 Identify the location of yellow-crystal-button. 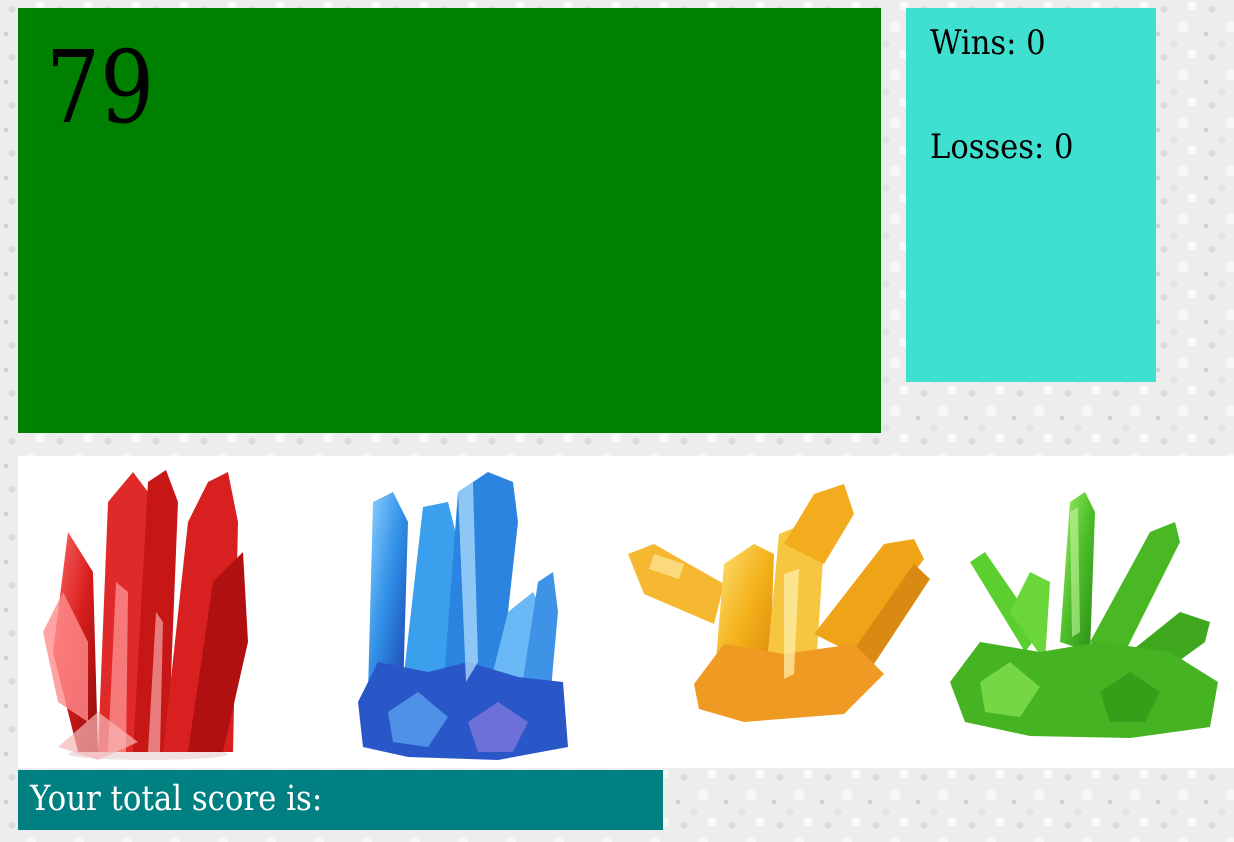
(777, 604).